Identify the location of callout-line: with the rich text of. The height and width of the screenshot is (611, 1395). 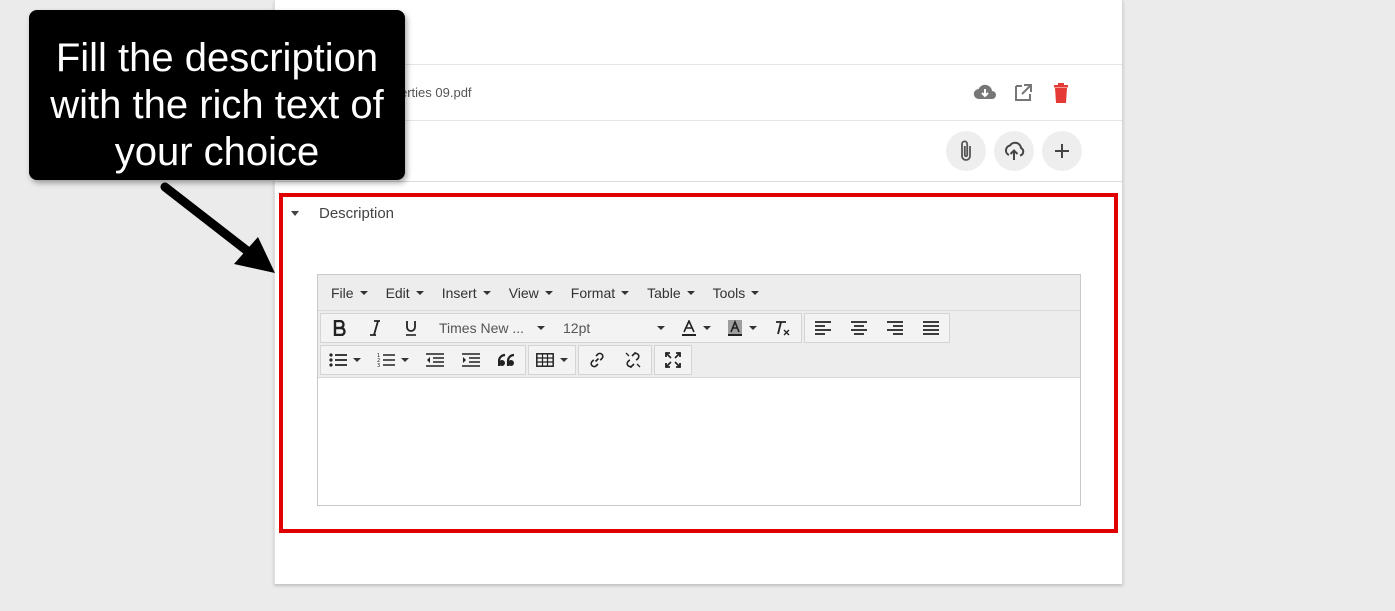
(217, 105).